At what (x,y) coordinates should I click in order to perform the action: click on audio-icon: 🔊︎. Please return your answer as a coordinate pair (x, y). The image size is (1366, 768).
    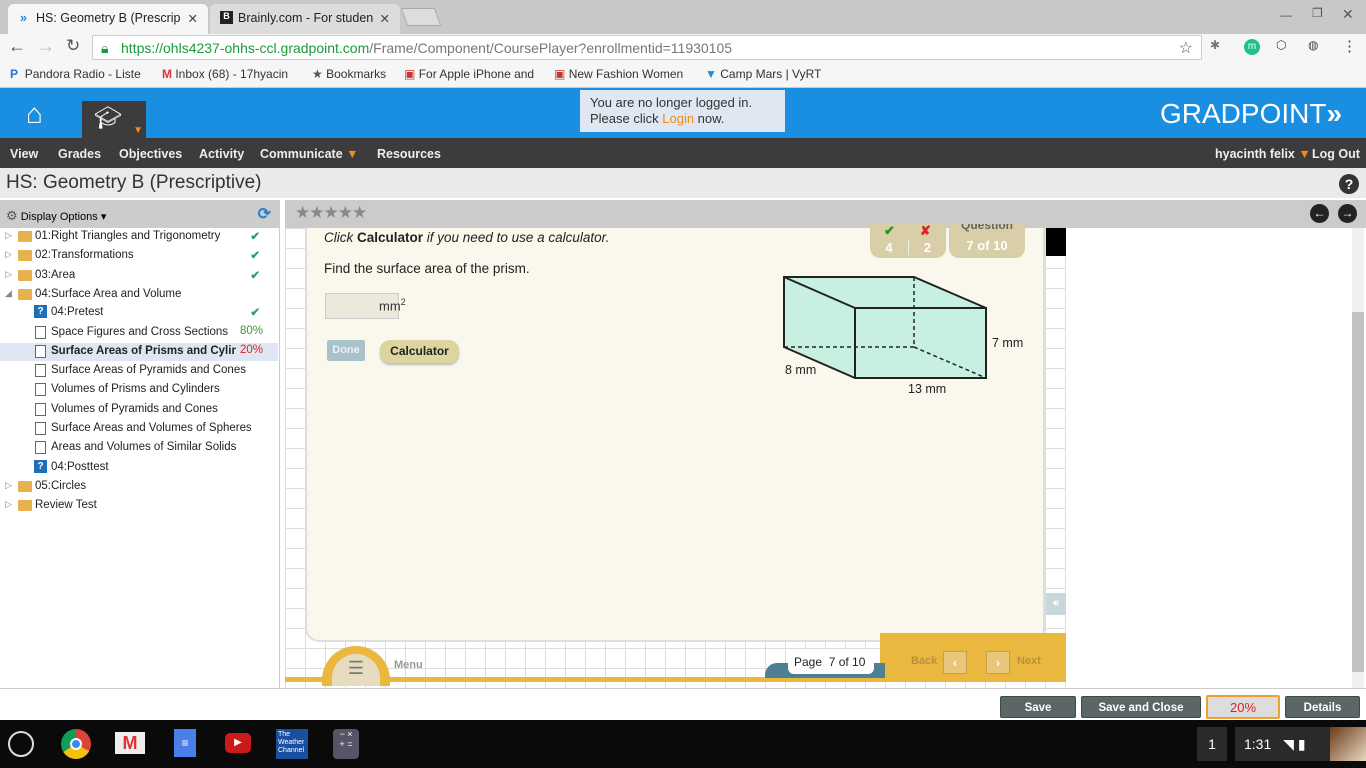
    Looking at the image, I should click on (1056, 604).